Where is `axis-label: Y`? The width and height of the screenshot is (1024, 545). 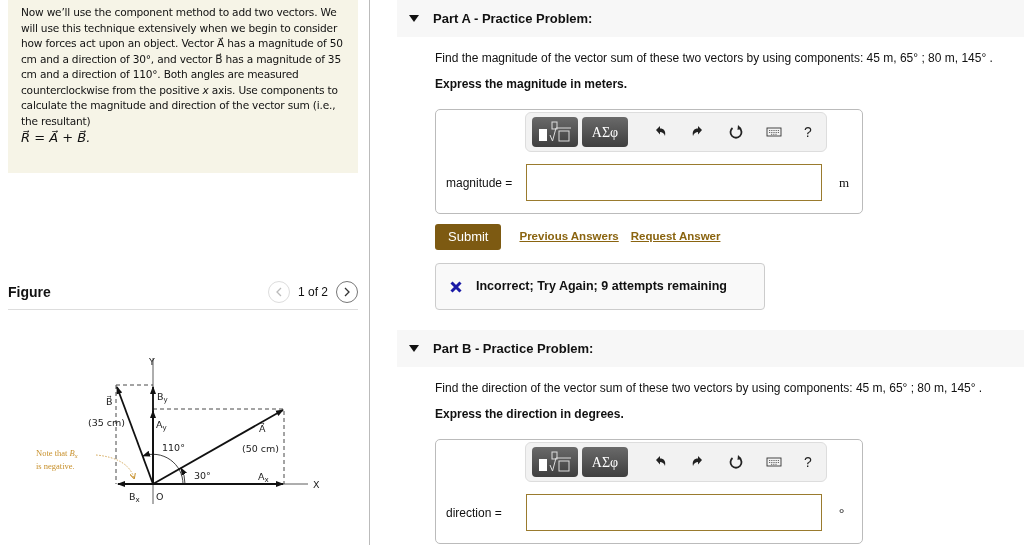
axis-label: Y is located at coordinates (152, 362).